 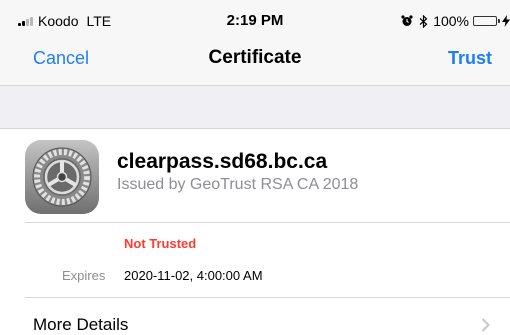 What do you see at coordinates (255, 15) in the screenshot?
I see `status-bar: Koodo LTE 2:19 PM 100%` at bounding box center [255, 15].